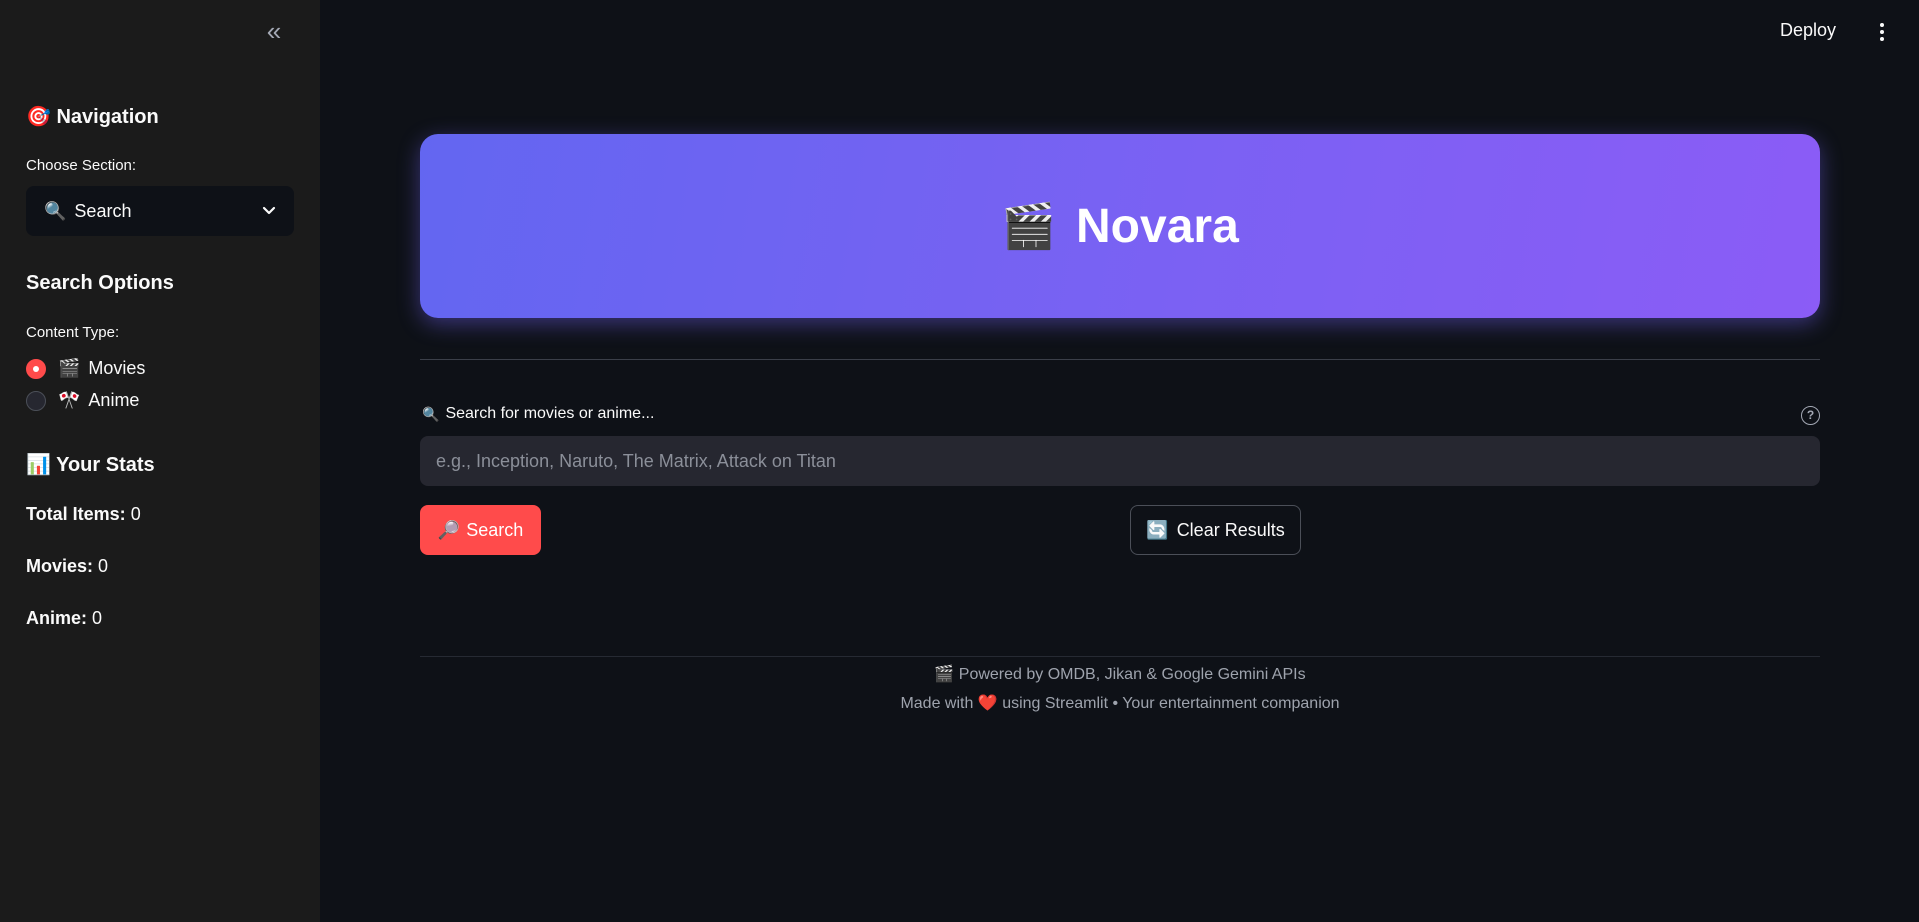  Describe the element at coordinates (92, 117) in the screenshot. I see `navigation-heading: 🎯 Navigation` at that location.